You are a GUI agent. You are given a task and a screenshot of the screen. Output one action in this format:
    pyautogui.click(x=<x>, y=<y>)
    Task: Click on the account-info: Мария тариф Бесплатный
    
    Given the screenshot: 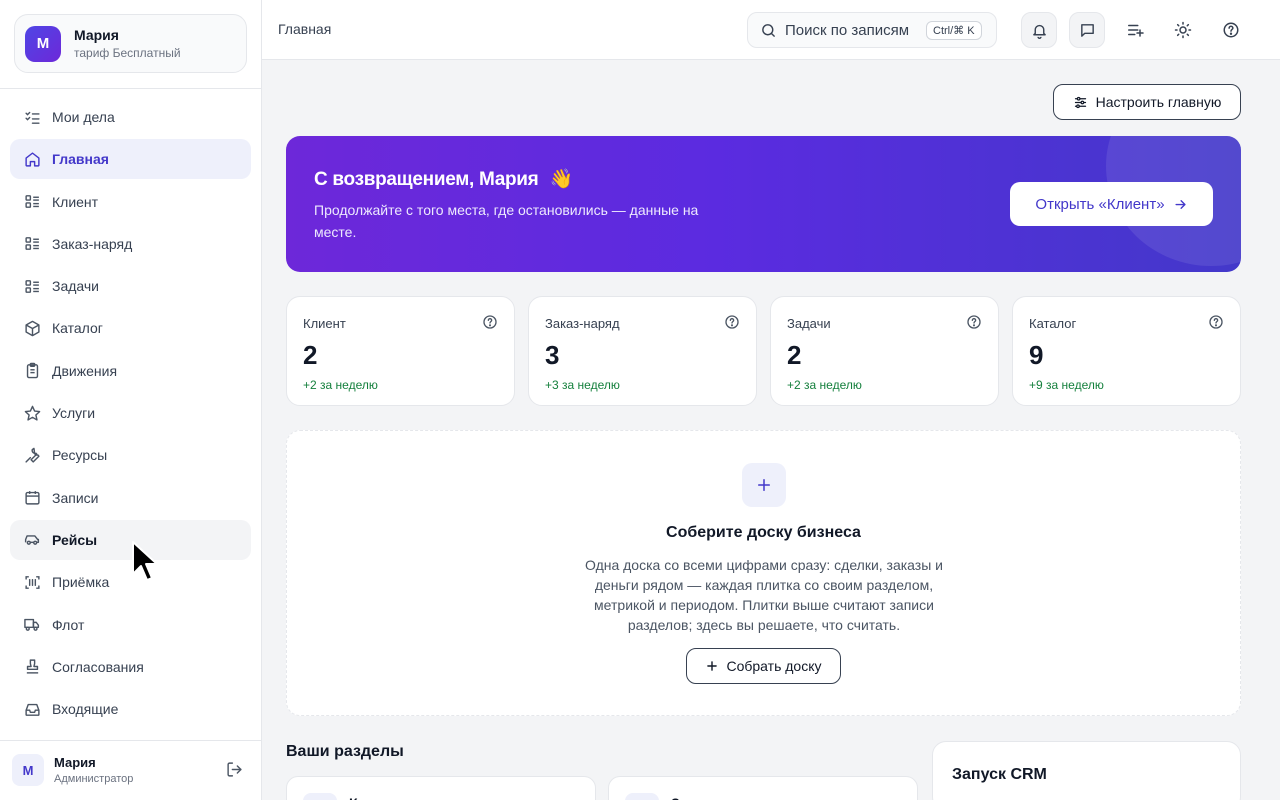 What is the action you would take?
    pyautogui.click(x=127, y=43)
    